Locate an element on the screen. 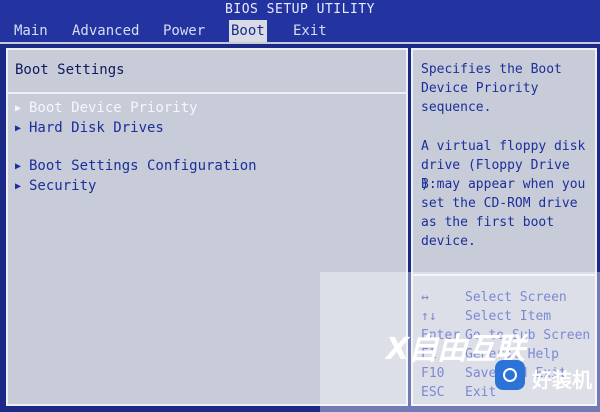 This screenshot has width=600, height=412. help-line: ) may appear when you is located at coordinates (503, 184).